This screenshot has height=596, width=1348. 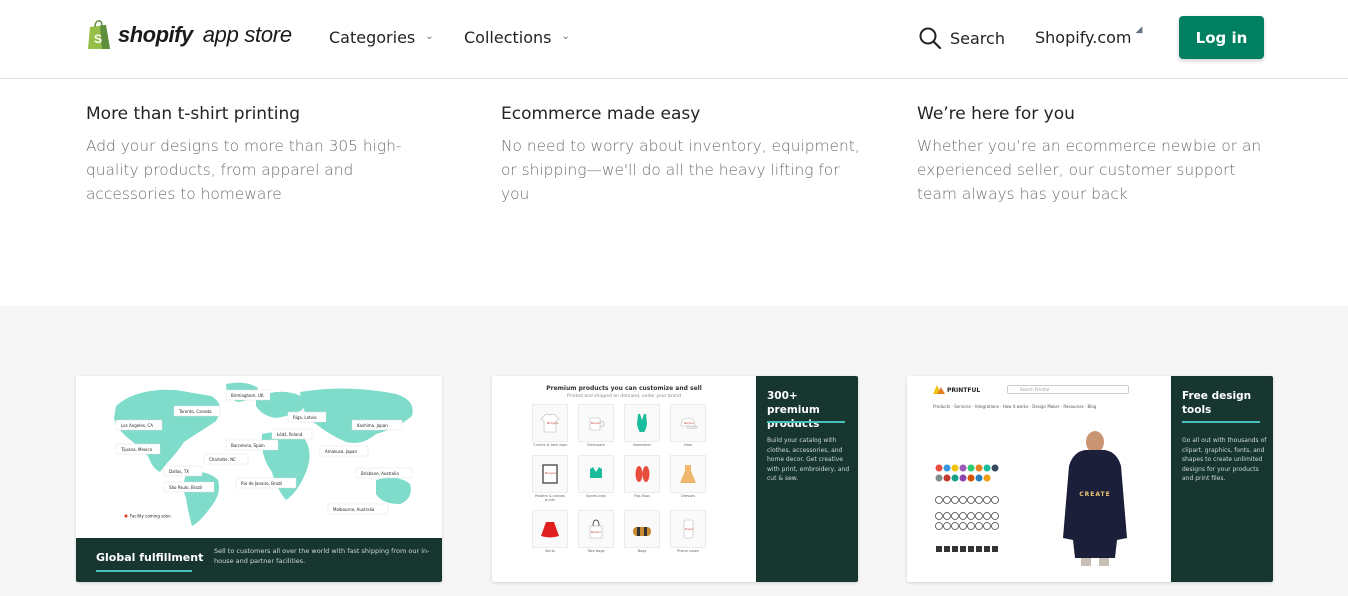 What do you see at coordinates (1083, 37) in the screenshot?
I see `shopify-com-label: Shopify.com` at bounding box center [1083, 37].